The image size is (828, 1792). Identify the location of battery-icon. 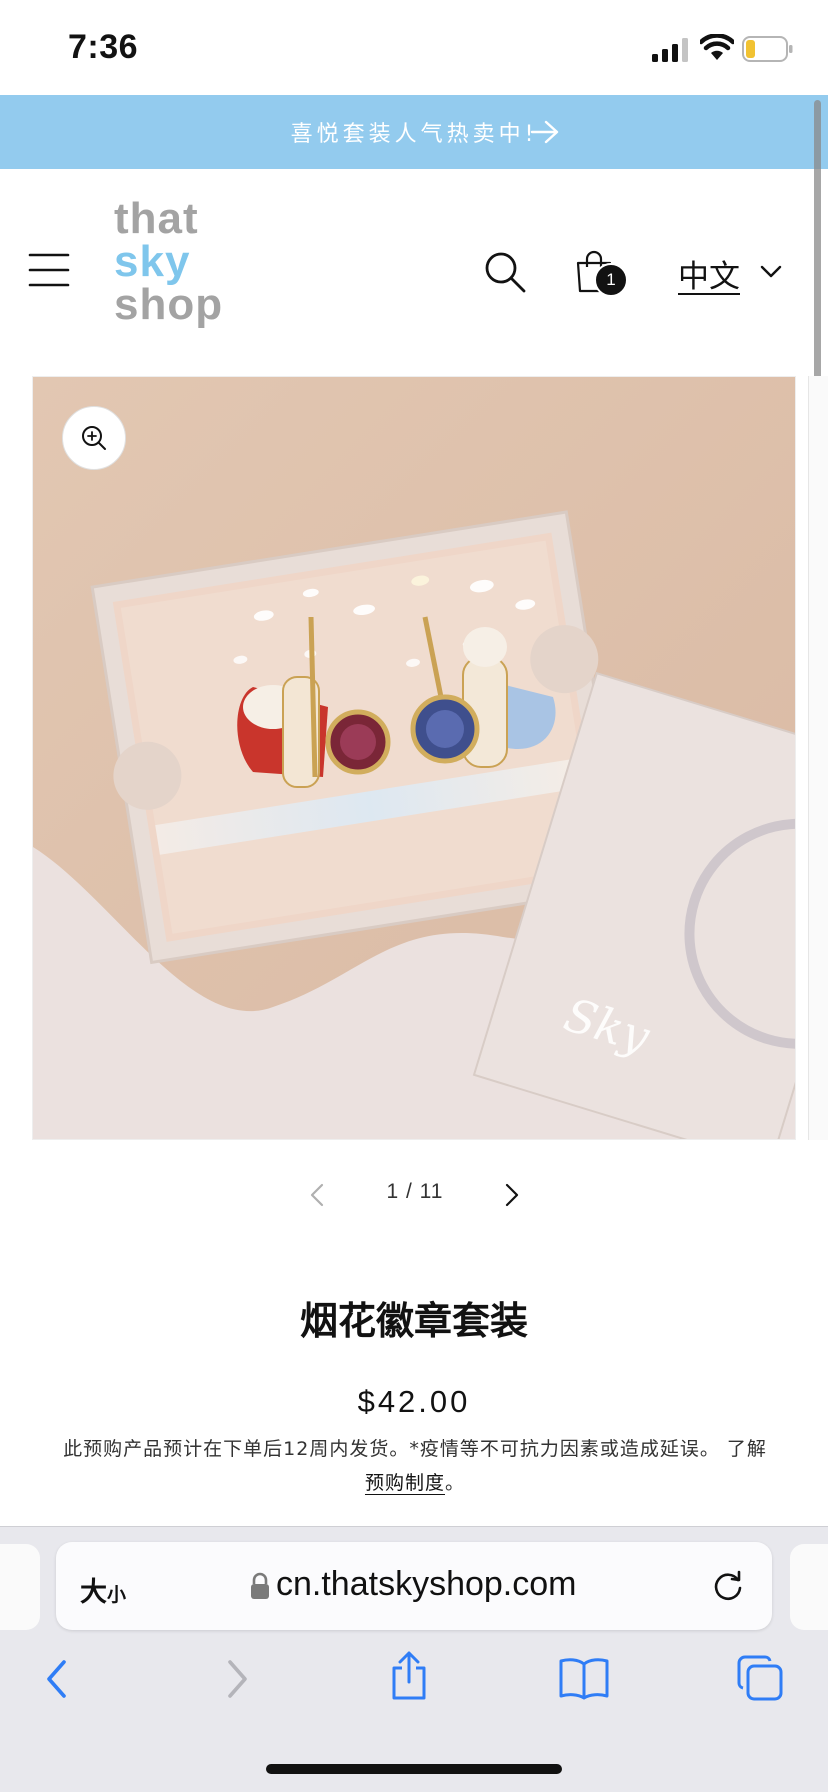
(767, 49).